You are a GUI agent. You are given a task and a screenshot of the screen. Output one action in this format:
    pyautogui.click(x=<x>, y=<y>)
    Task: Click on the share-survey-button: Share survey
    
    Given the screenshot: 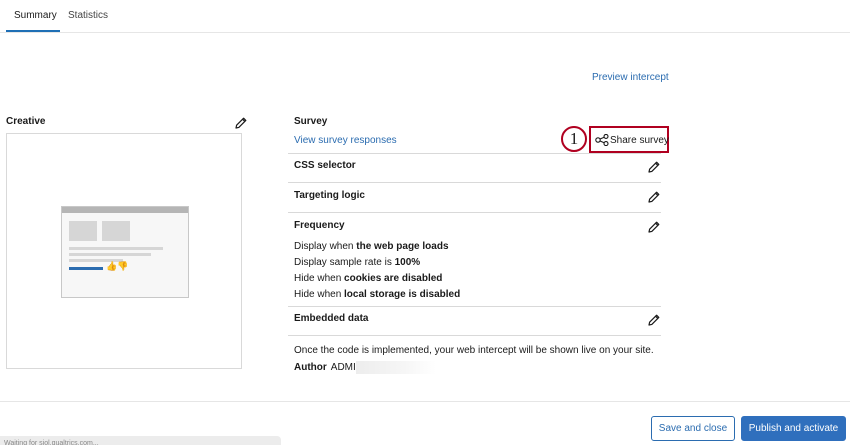 What is the action you would take?
    pyautogui.click(x=629, y=139)
    